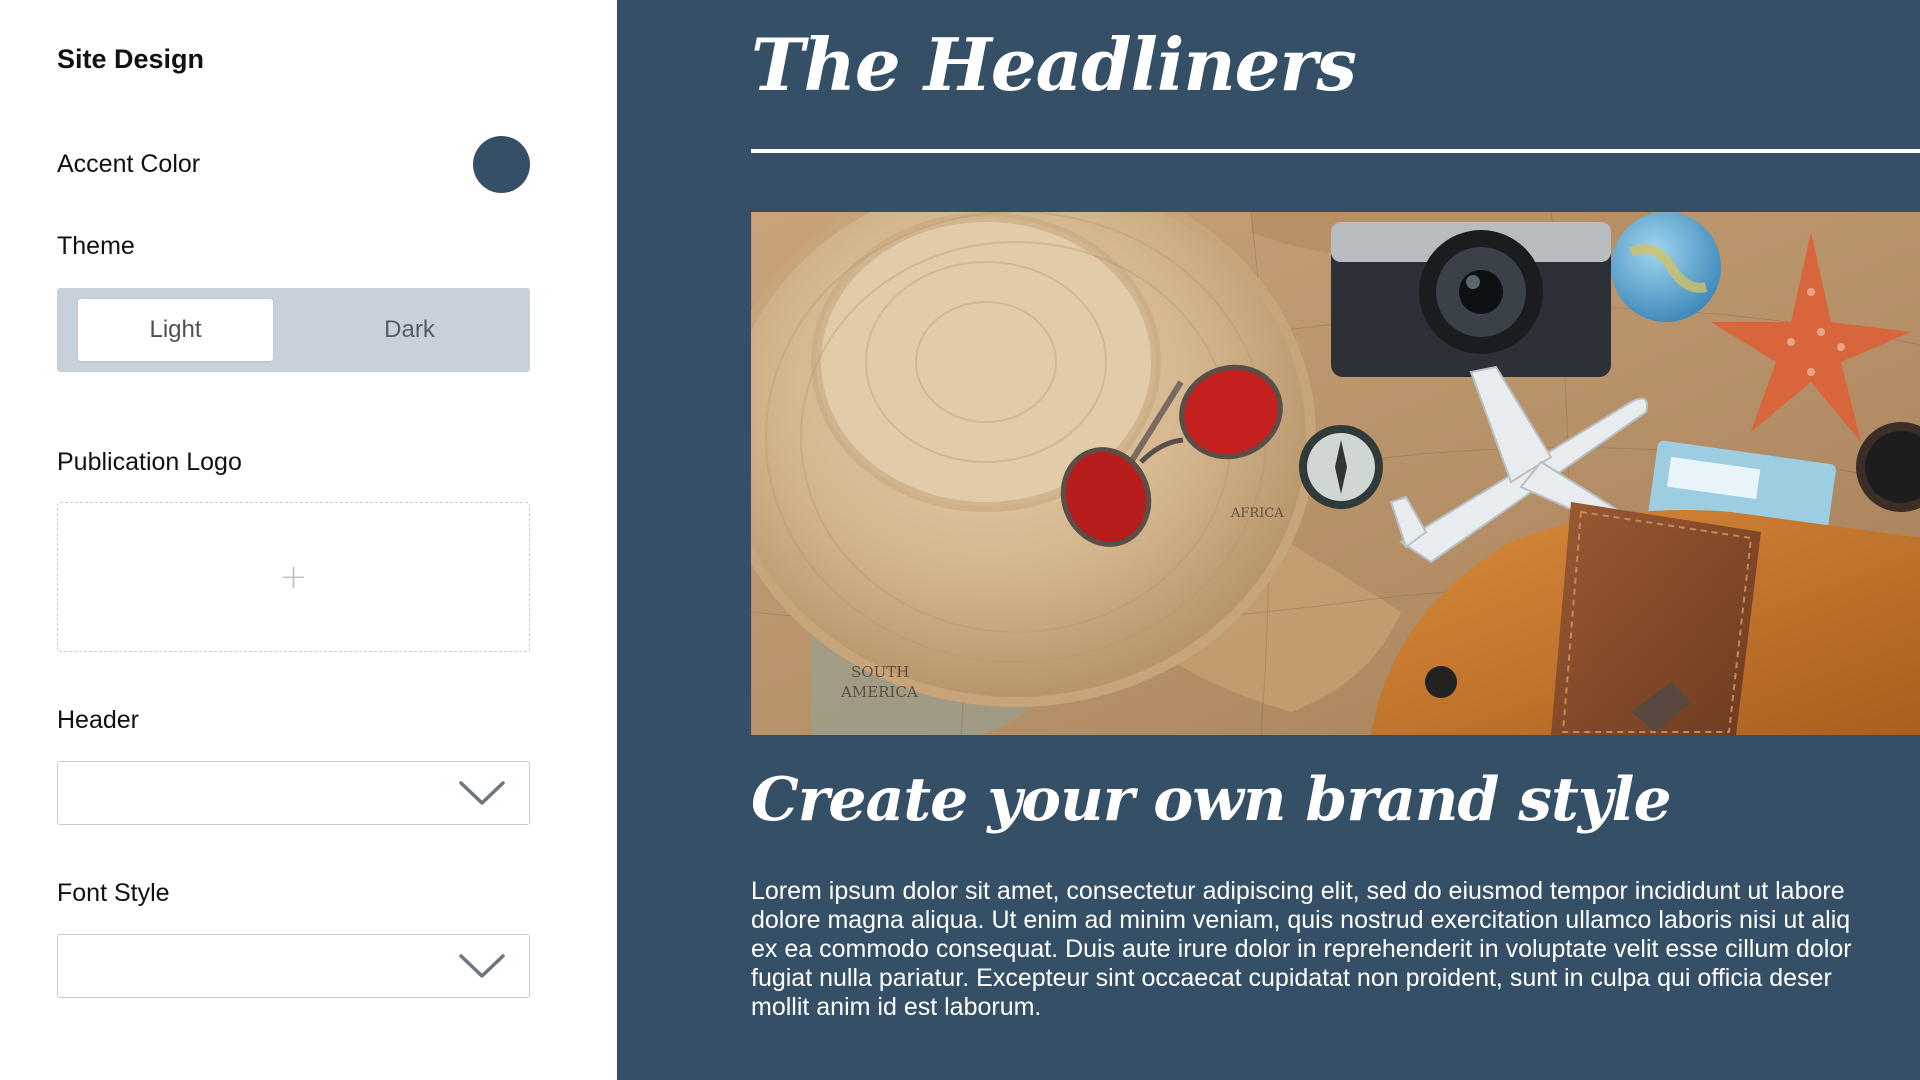 The height and width of the screenshot is (1080, 1920). I want to click on header-divider, so click(1335, 151).